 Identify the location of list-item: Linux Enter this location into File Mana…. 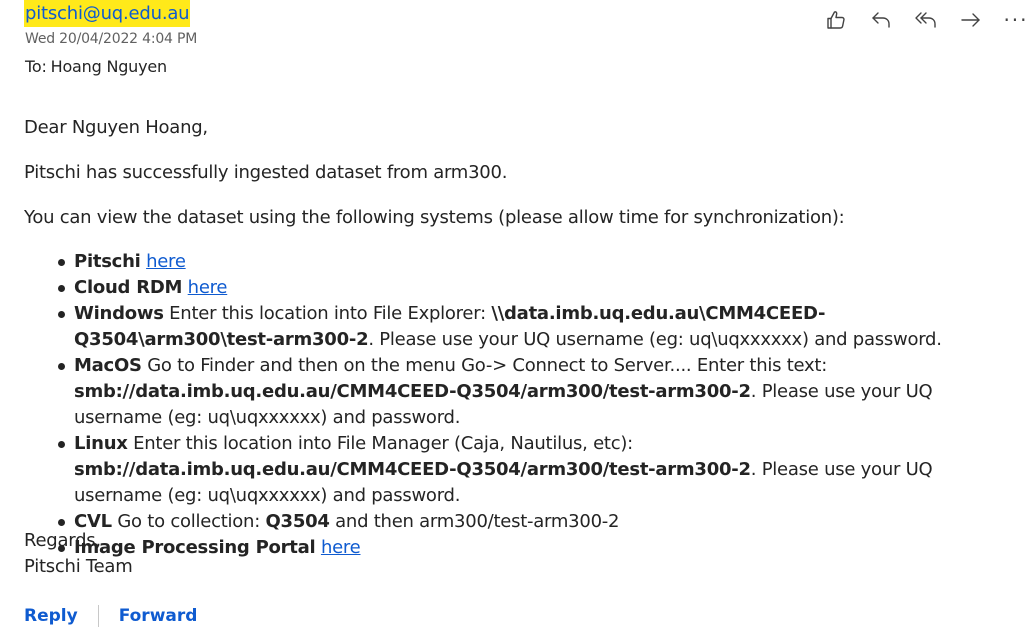
(538, 470).